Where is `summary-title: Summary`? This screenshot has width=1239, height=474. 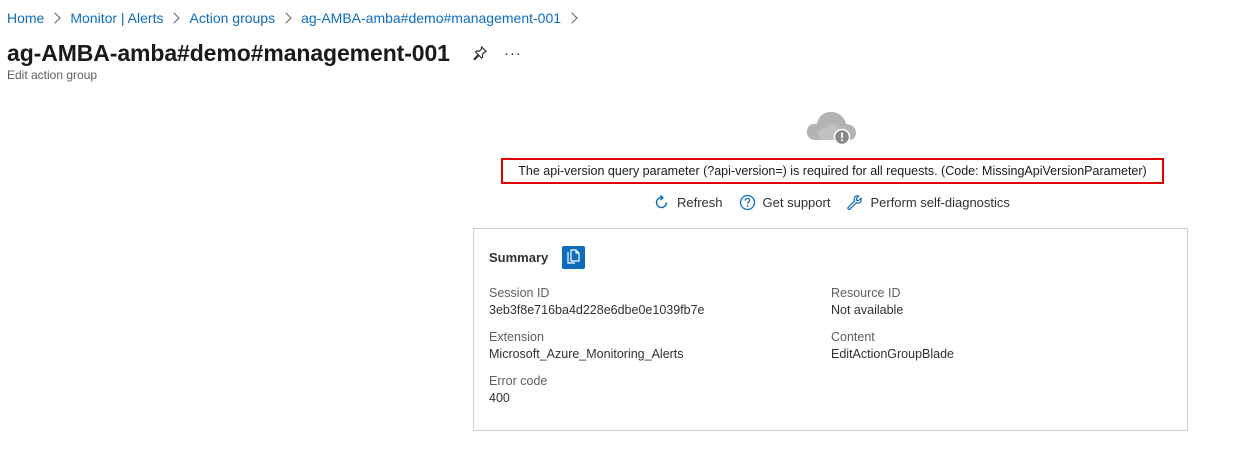 summary-title: Summary is located at coordinates (519, 257).